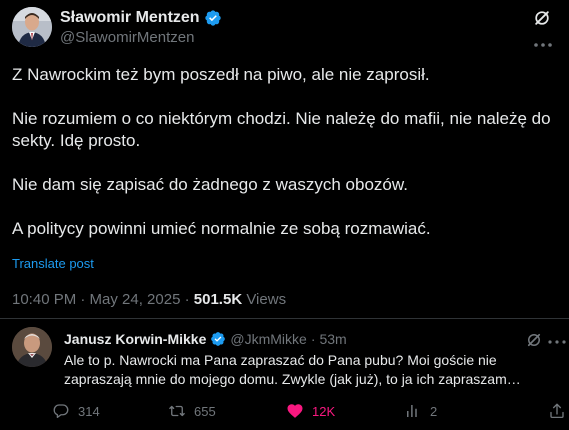 The width and height of the screenshot is (569, 430). I want to click on like-button: 12K, so click(310, 411).